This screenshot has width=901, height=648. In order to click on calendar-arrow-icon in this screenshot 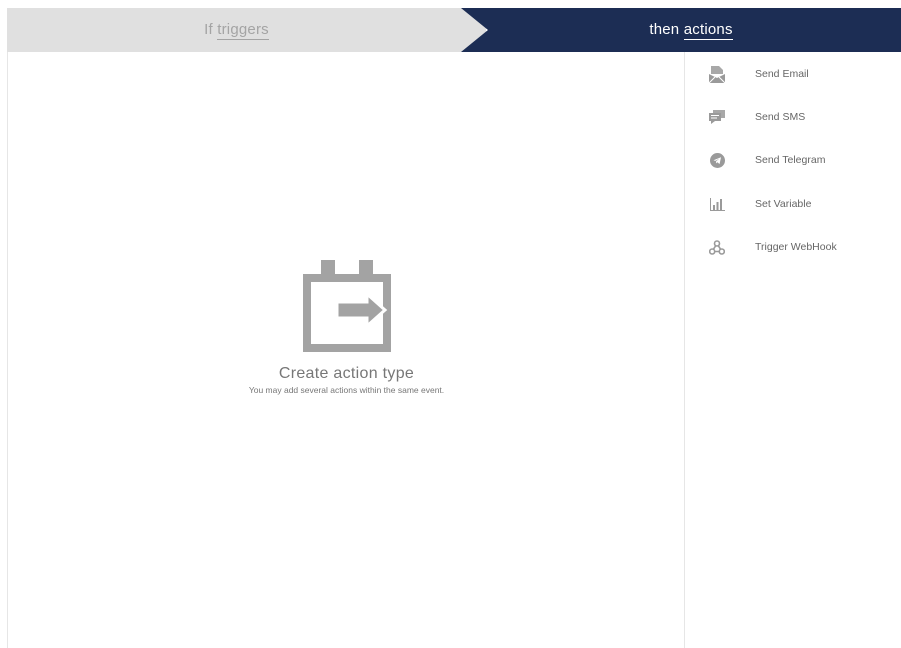, I will do `click(346, 306)`.